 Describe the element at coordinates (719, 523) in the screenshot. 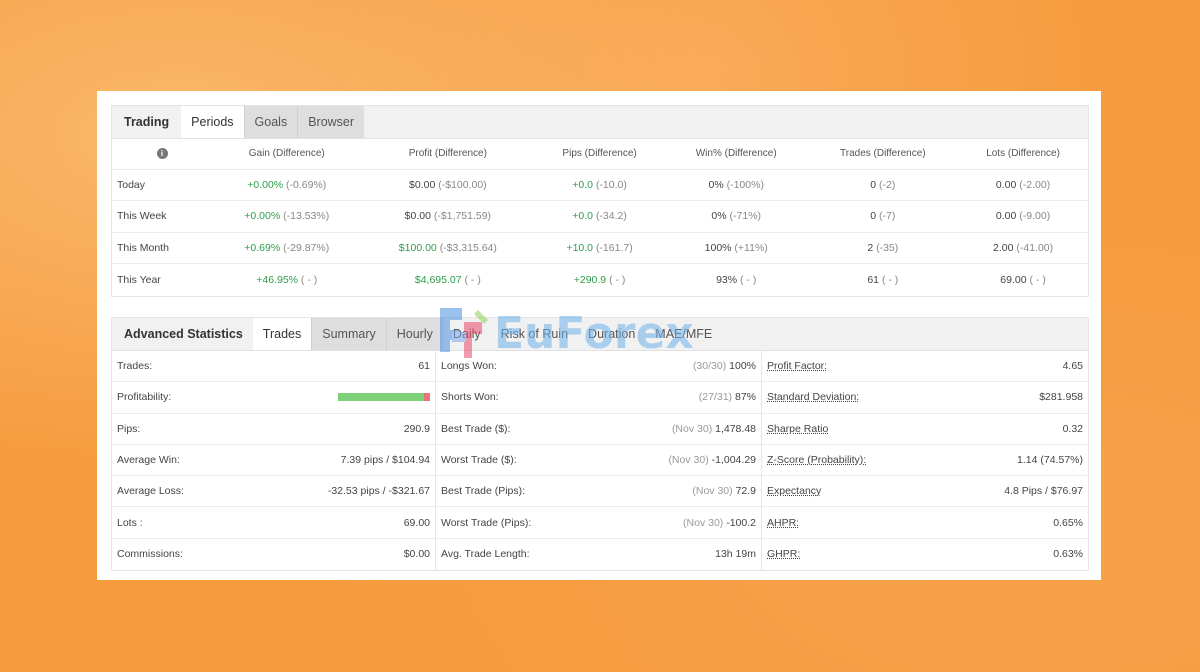

I see `stat-value-group: (Nov 30) -100.2` at that location.